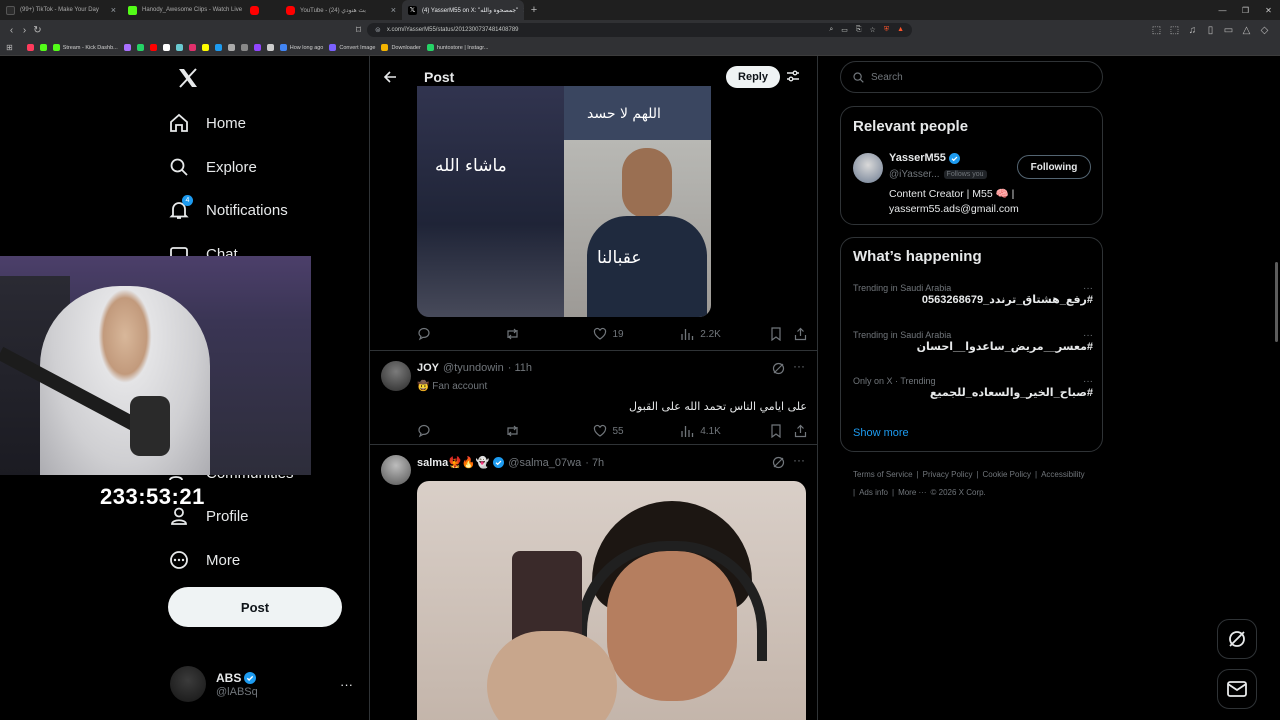  What do you see at coordinates (265, 684) in the screenshot?
I see `account-switcher: ABS @lABSq ···` at bounding box center [265, 684].